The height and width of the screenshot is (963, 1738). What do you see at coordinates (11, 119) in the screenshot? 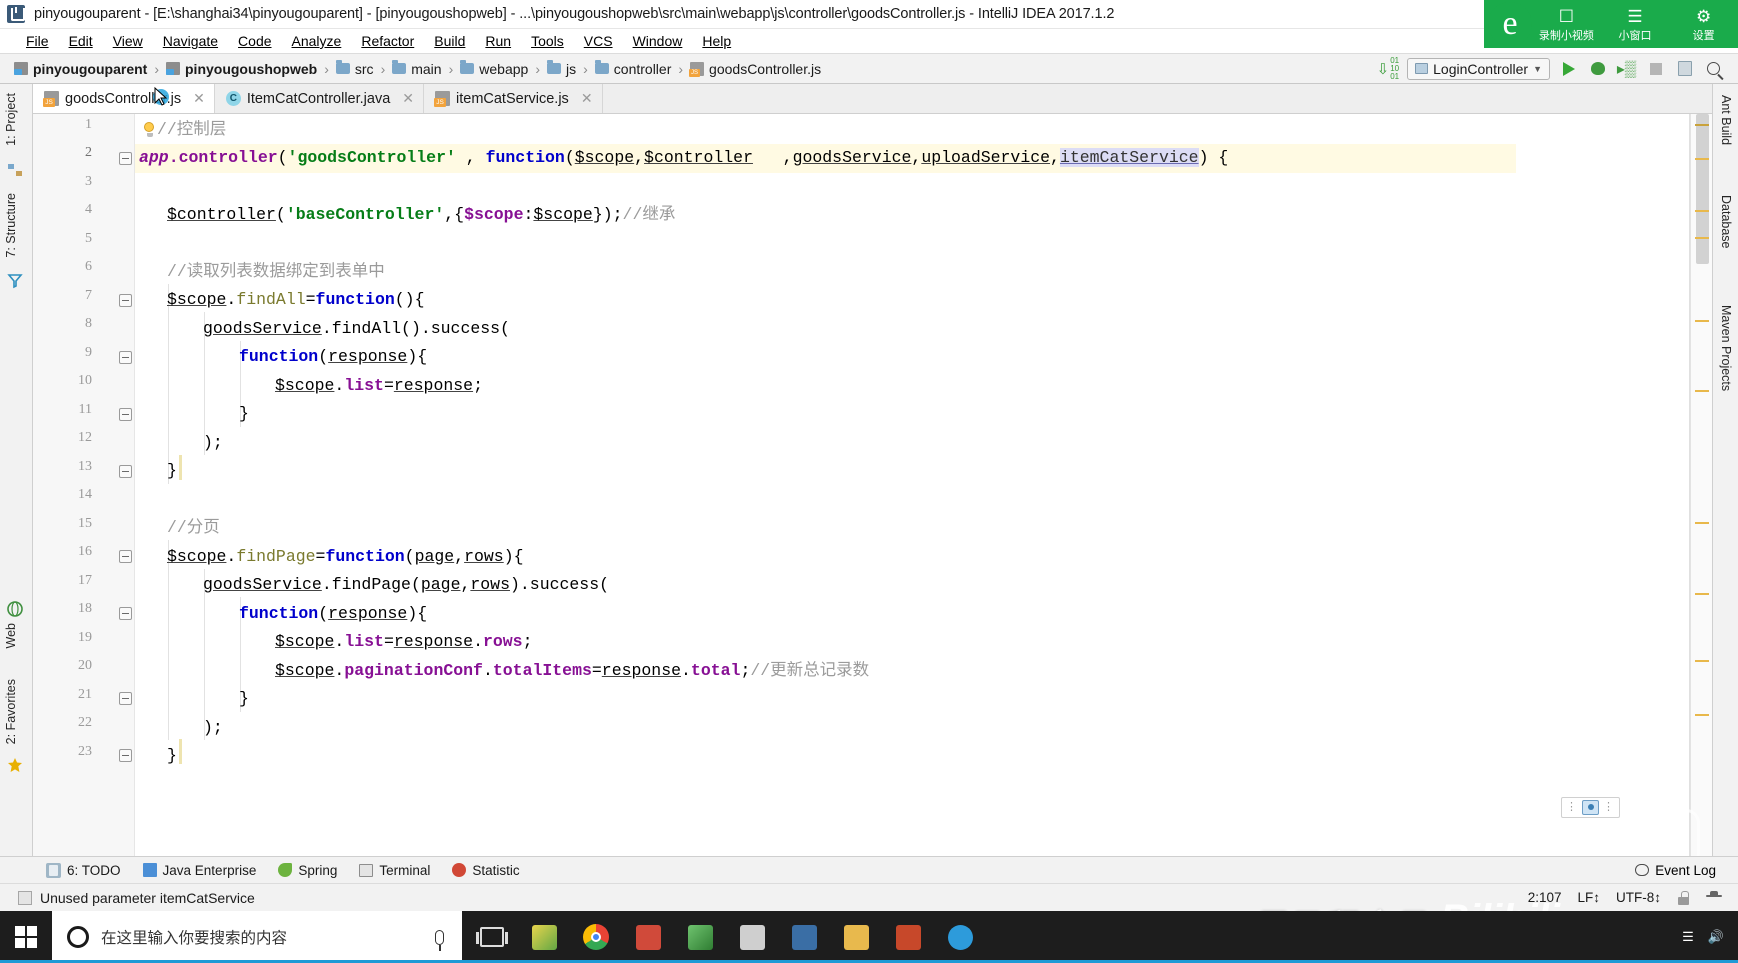
I see `sidebar-item-project: 1: Project` at bounding box center [11, 119].